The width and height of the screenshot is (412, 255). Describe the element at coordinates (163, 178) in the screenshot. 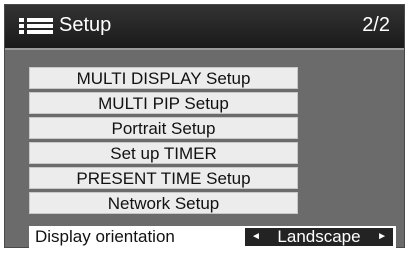

I see `menu-item-present-time-setup: PRESENT TIME Setup` at that location.